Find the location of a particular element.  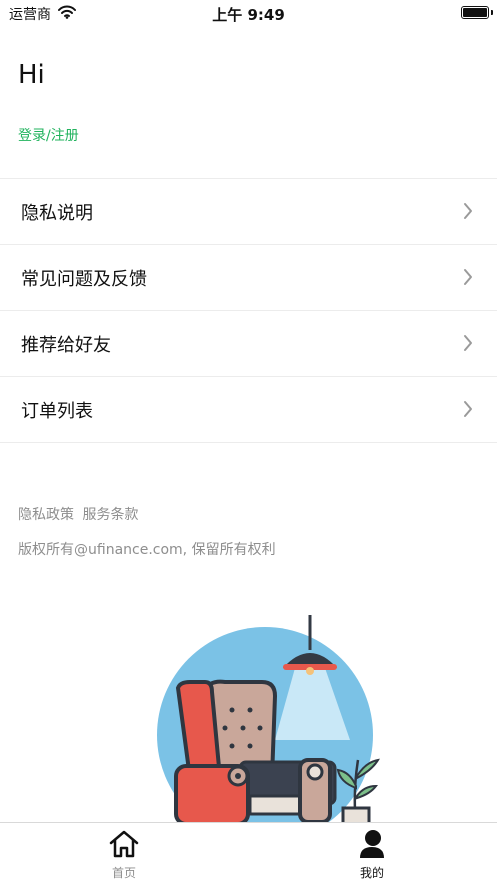

armchair-illustration is located at coordinates (270, 726).